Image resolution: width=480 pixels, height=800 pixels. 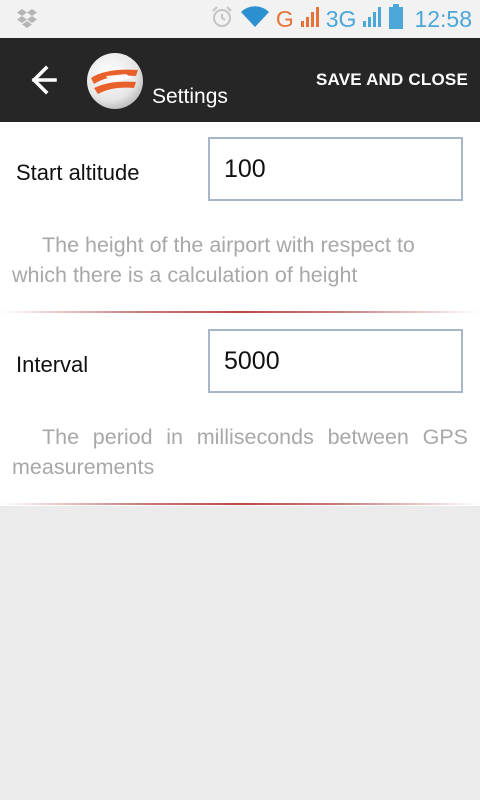 What do you see at coordinates (284, 18) in the screenshot?
I see `network-type-g: G` at bounding box center [284, 18].